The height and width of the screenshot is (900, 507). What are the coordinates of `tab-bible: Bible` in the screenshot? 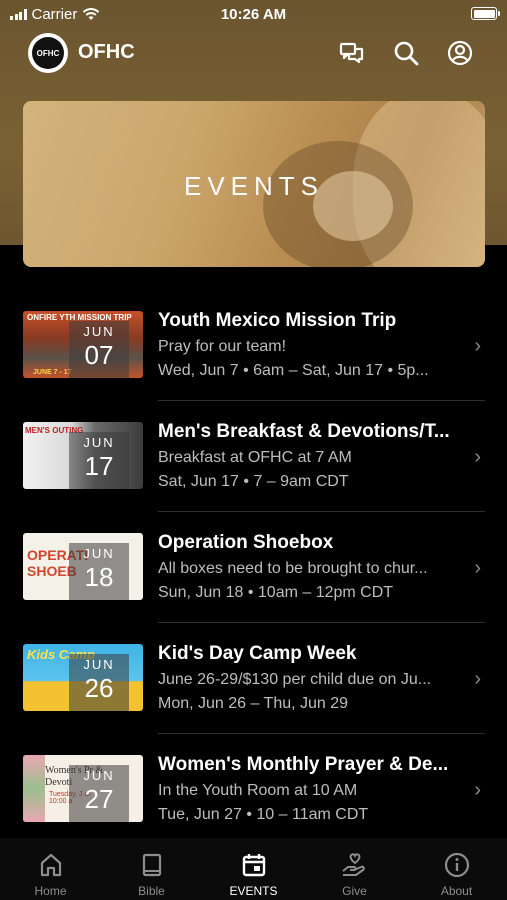 It's located at (151, 869).